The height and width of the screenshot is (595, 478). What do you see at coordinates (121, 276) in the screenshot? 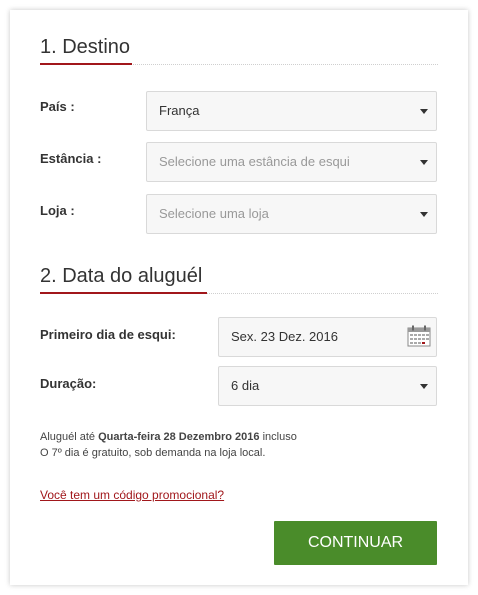
I see `section-title-rental-date: 2. Data do aluguél` at bounding box center [121, 276].